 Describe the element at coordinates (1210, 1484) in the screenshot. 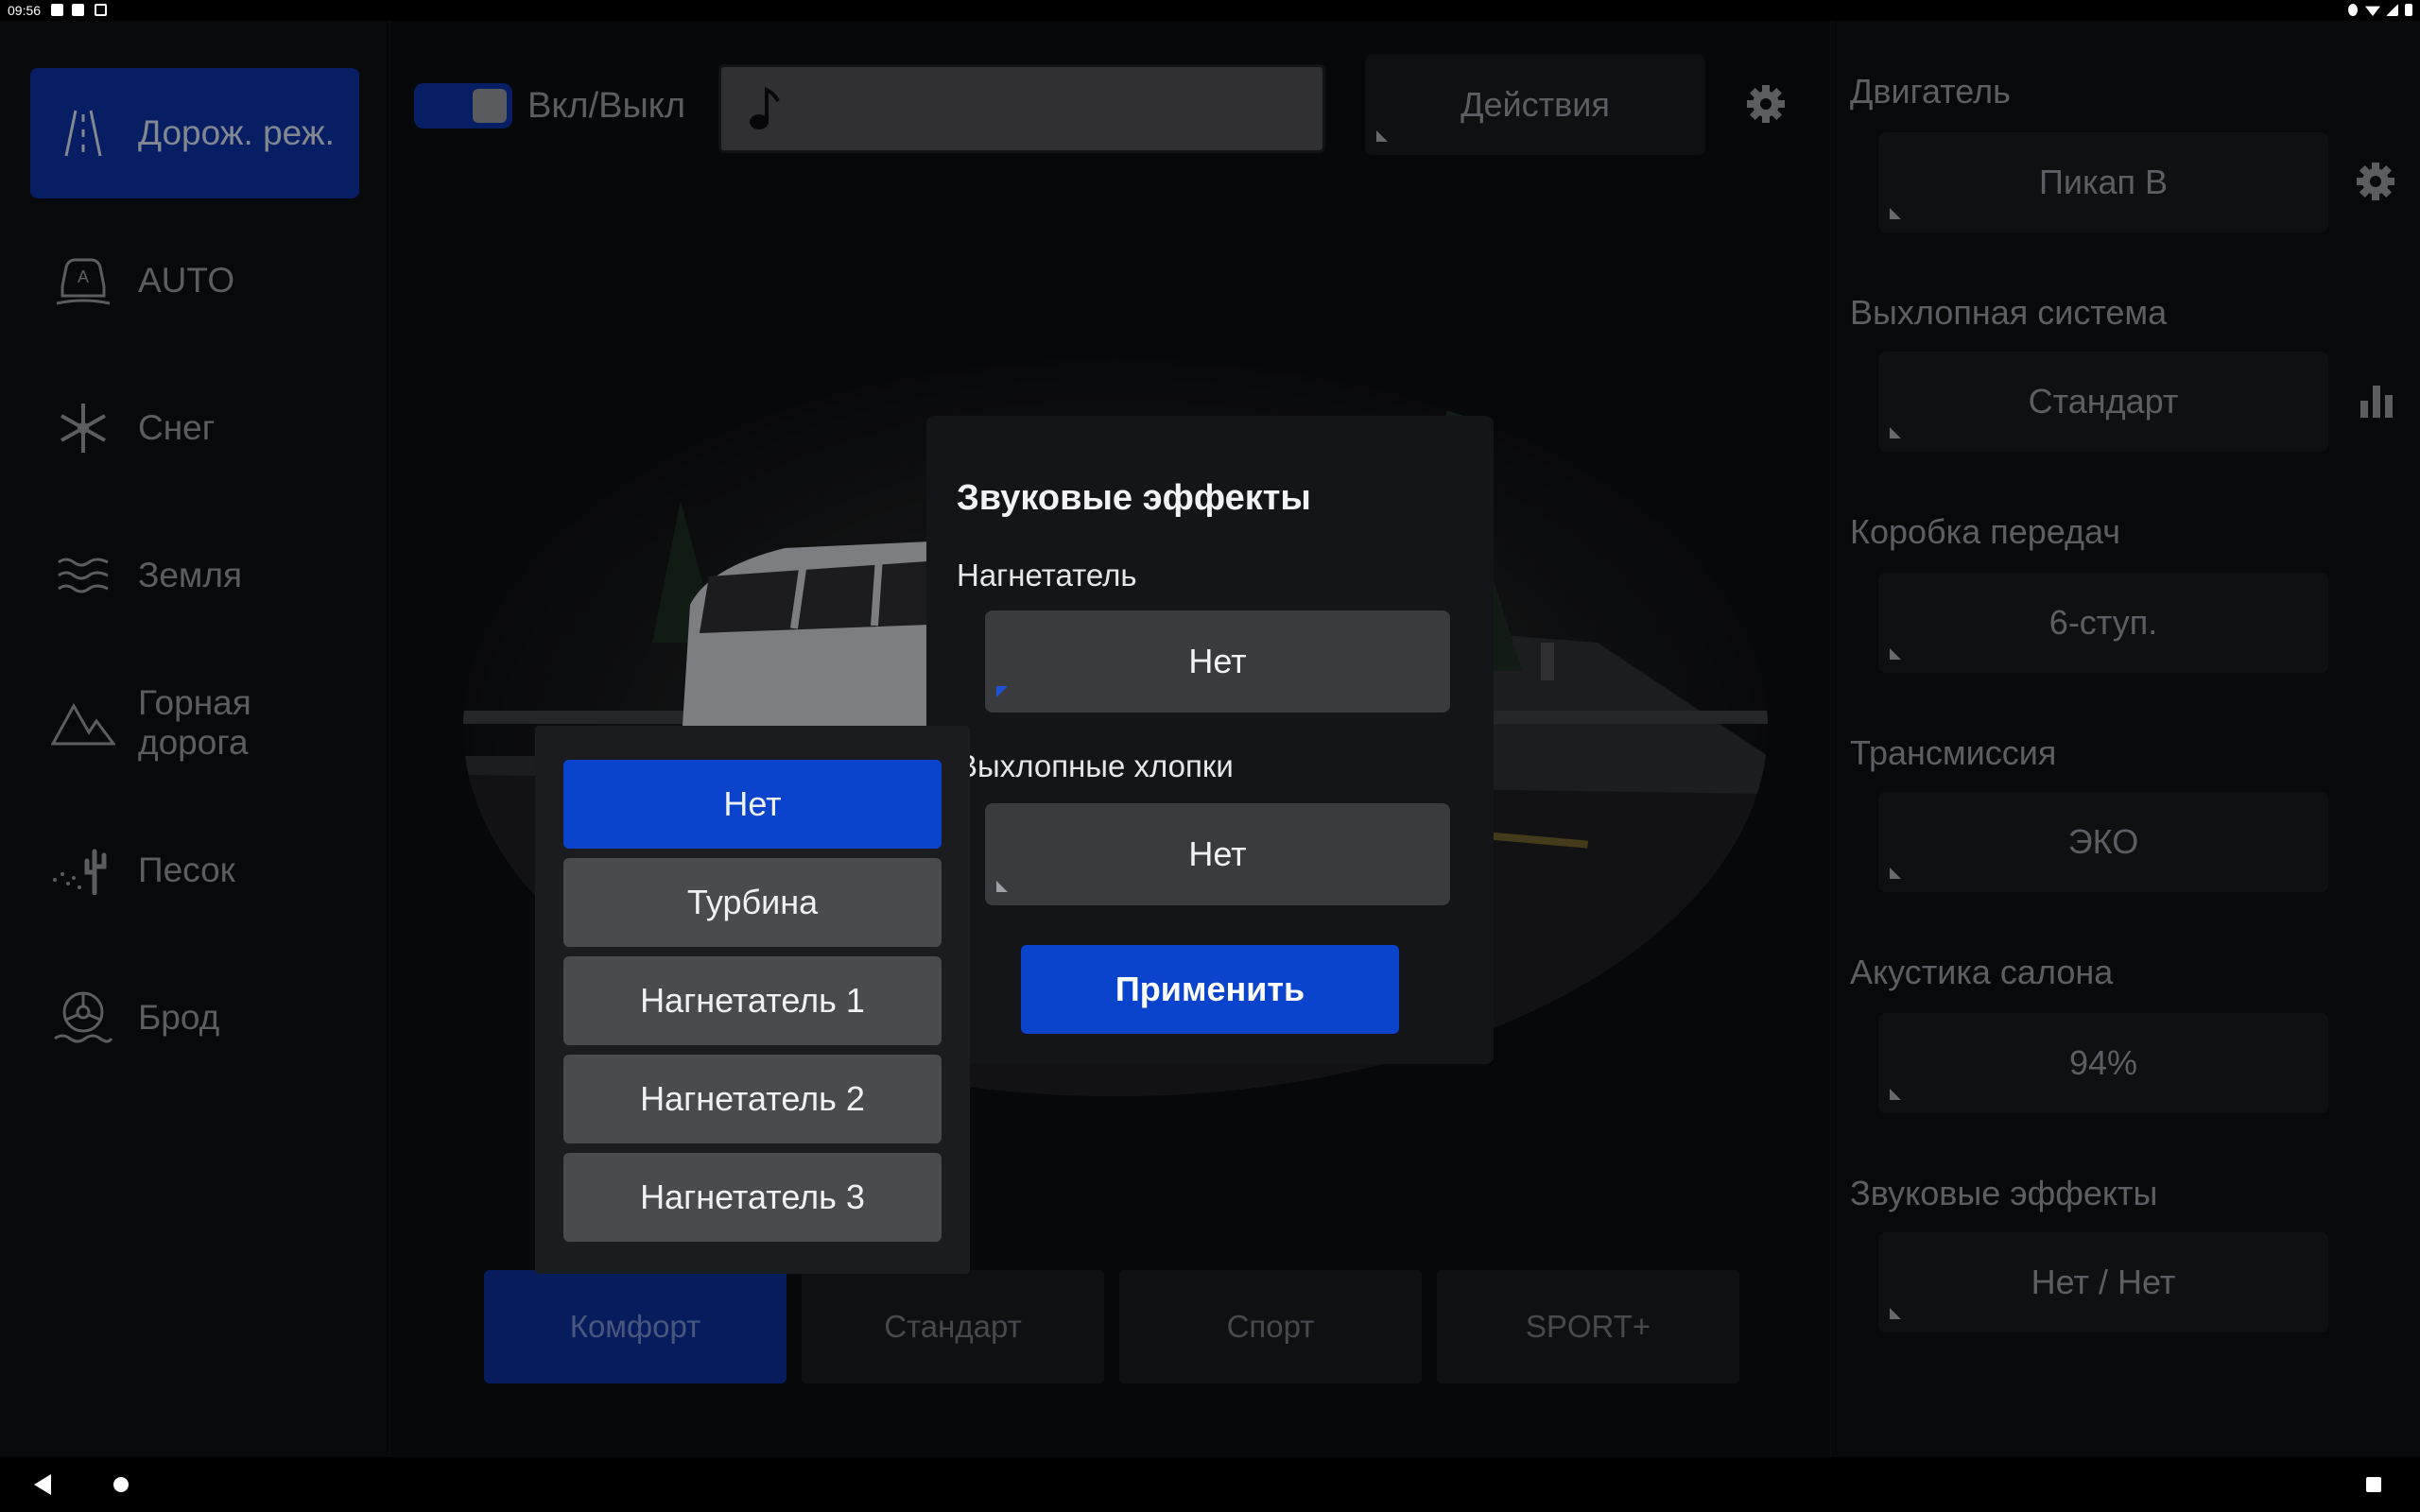

I see `navigation-bar` at that location.